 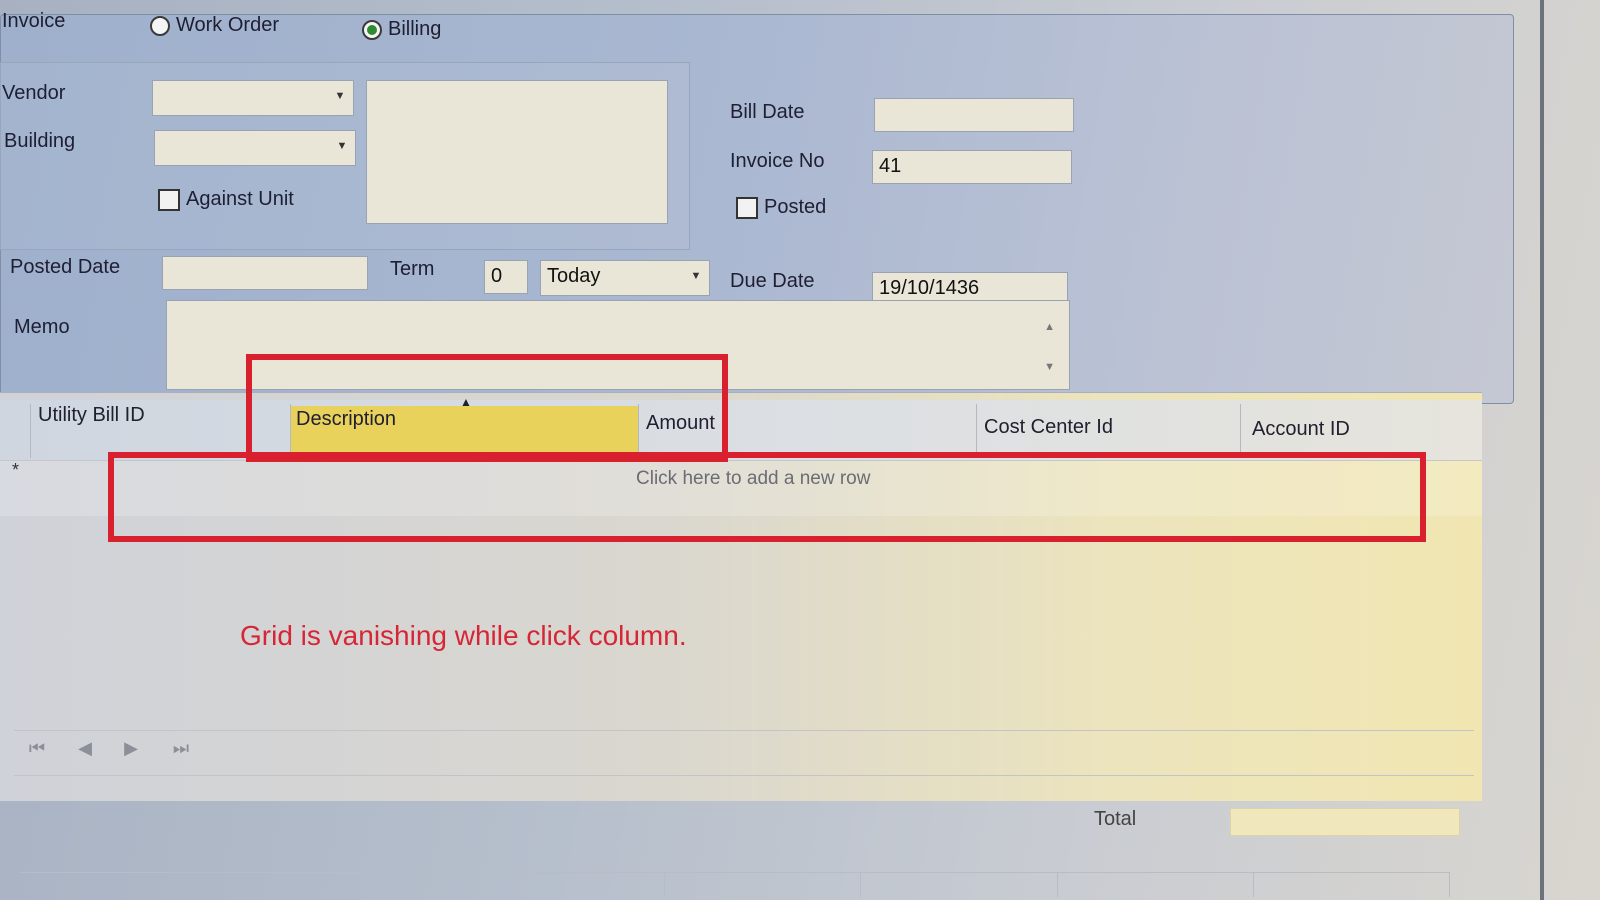 What do you see at coordinates (265, 273) in the screenshot?
I see `posted-date-field` at bounding box center [265, 273].